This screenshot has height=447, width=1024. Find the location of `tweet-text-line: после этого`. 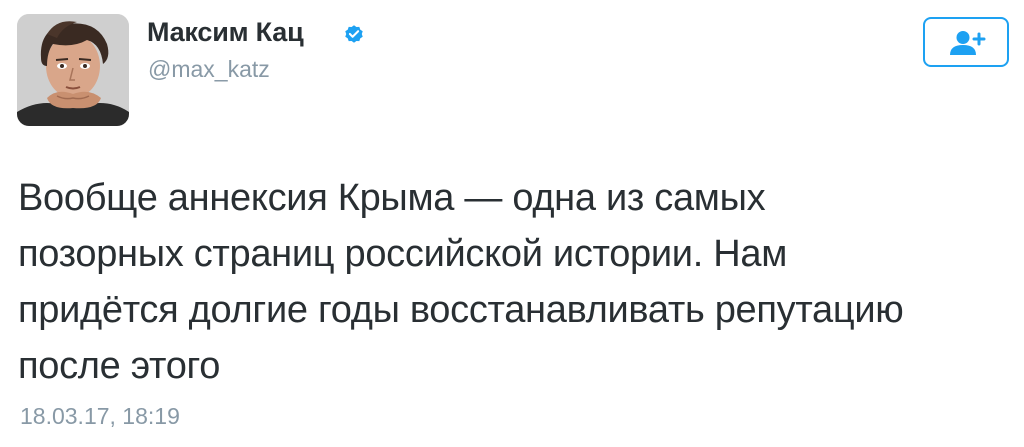

tweet-text-line: после этого is located at coordinates (119, 366).